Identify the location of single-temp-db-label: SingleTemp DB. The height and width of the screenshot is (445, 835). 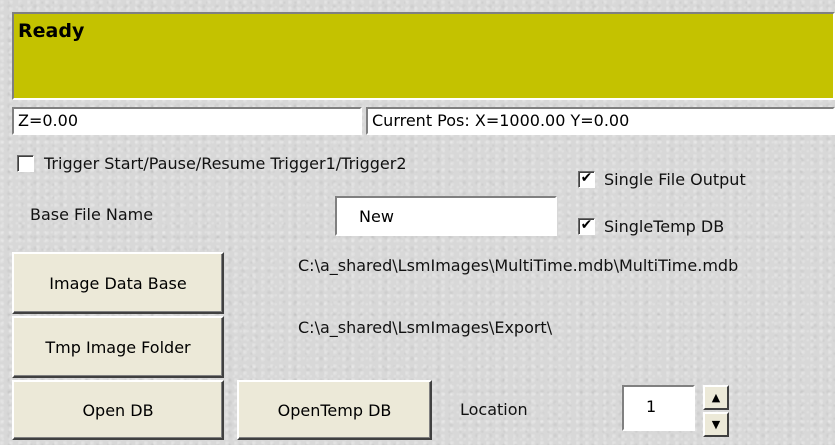
(664, 226).